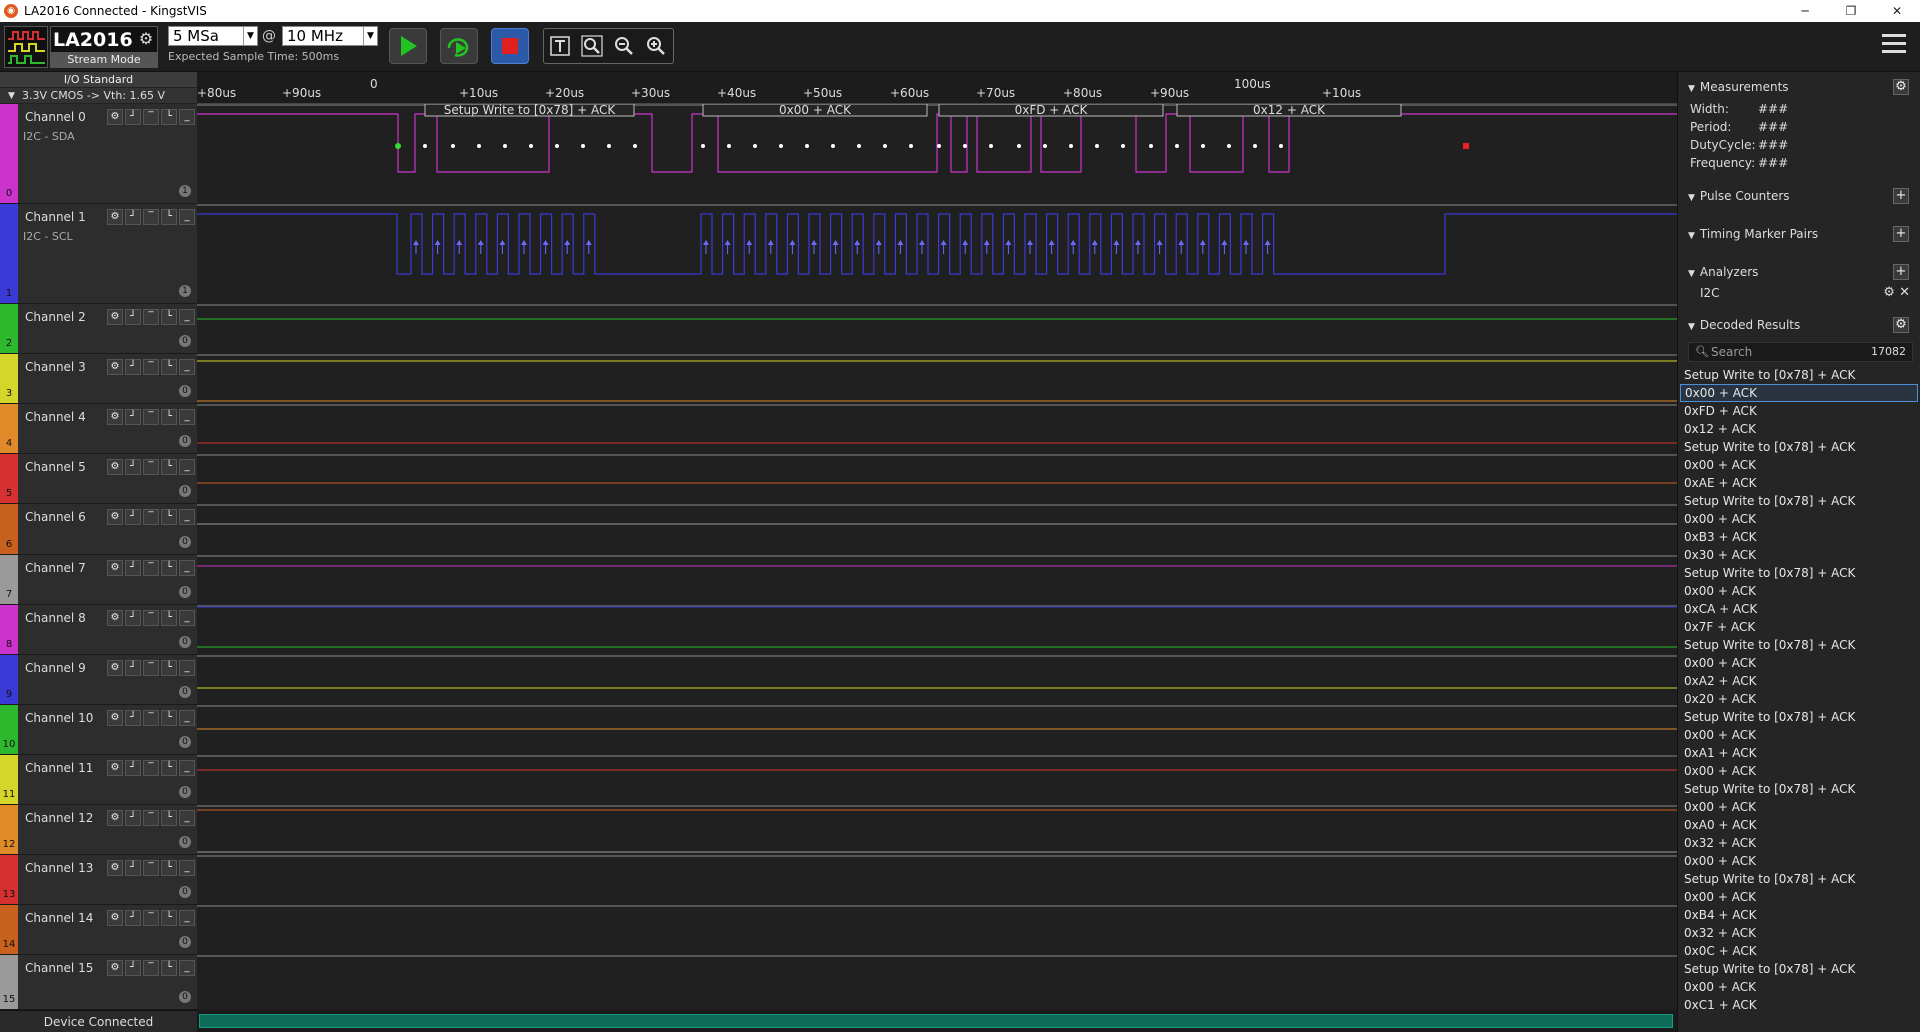  Describe the element at coordinates (1799, 483) in the screenshot. I see `decoded-result-item: 0xAE + ACK` at that location.